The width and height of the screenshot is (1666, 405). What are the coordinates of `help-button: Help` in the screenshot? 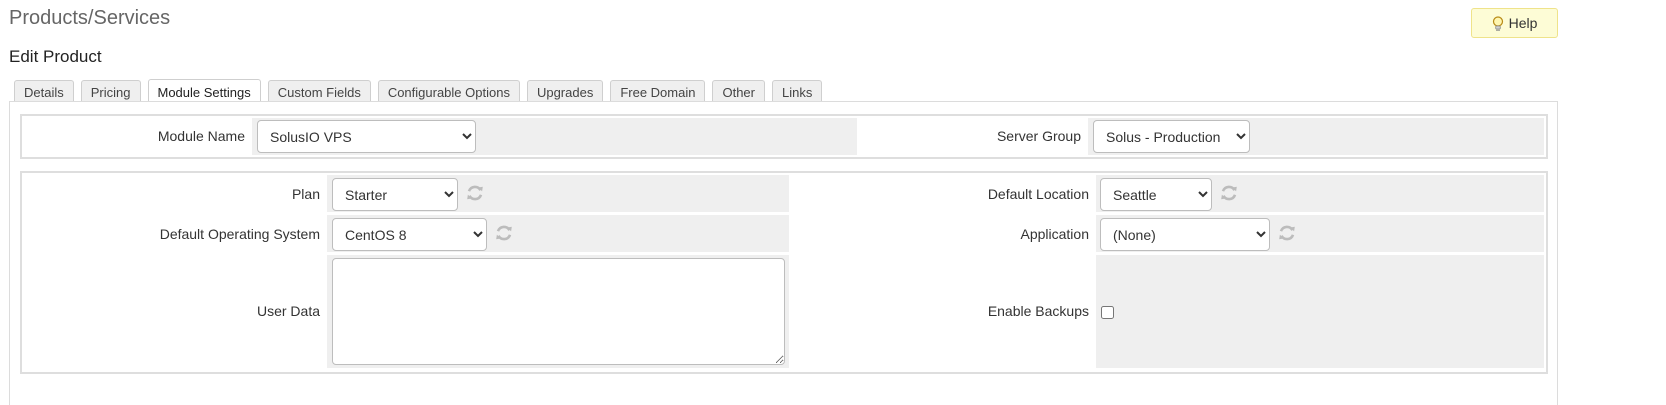 It's located at (1514, 23).